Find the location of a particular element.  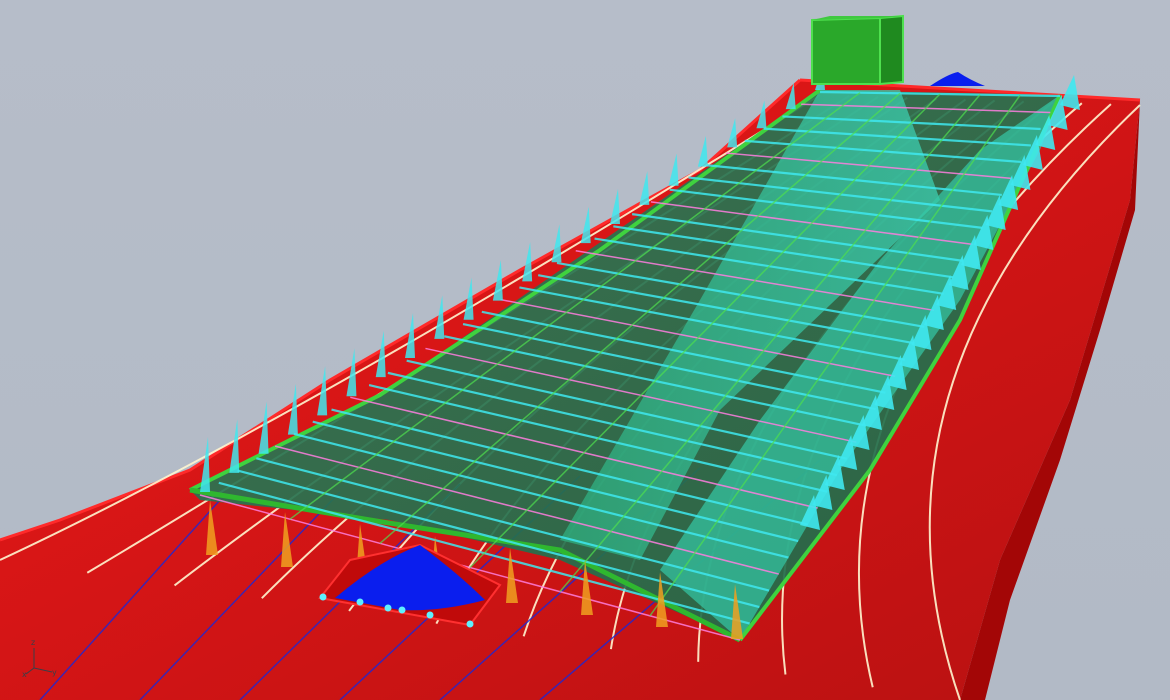

axis-label-x: x is located at coordinates (24, 674).